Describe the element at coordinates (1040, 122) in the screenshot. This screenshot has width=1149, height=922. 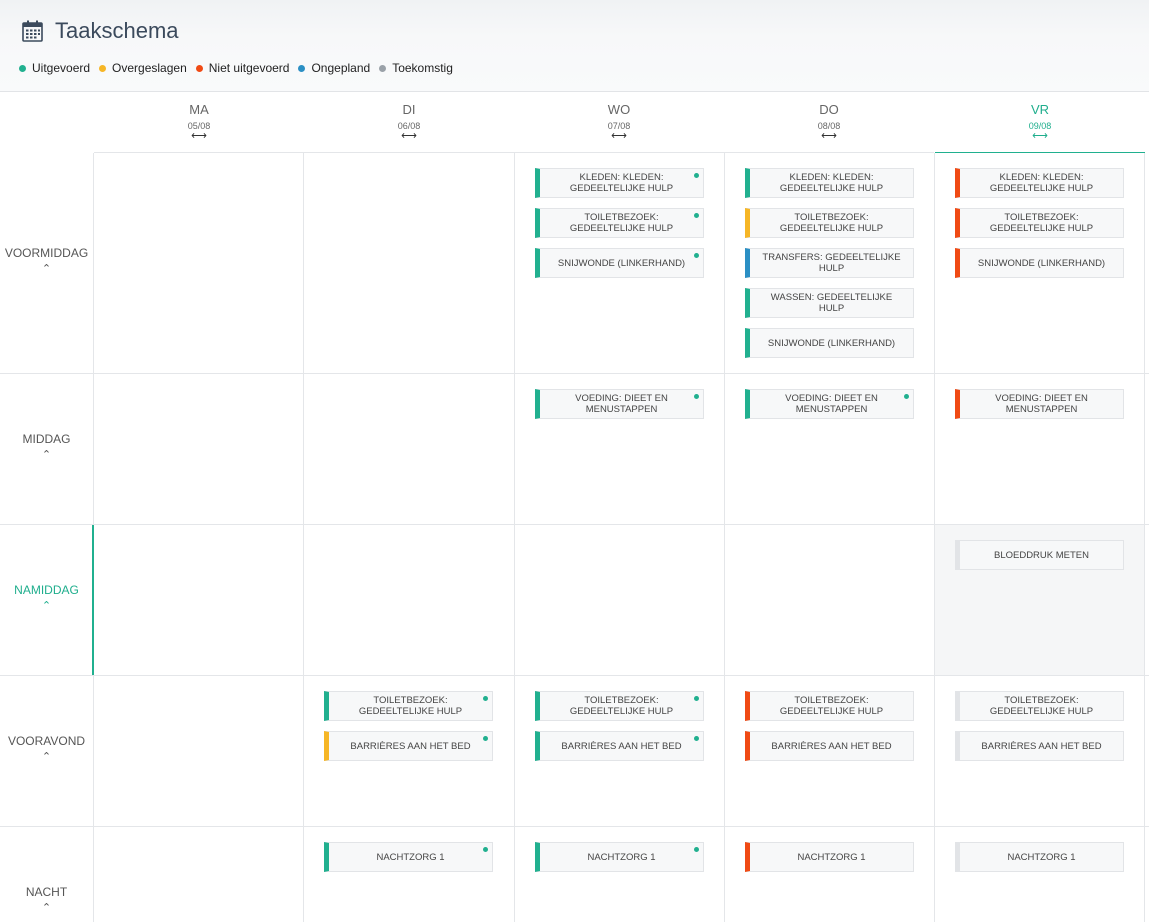
I see `day-header-vr: VR 09/08 ⟷` at that location.